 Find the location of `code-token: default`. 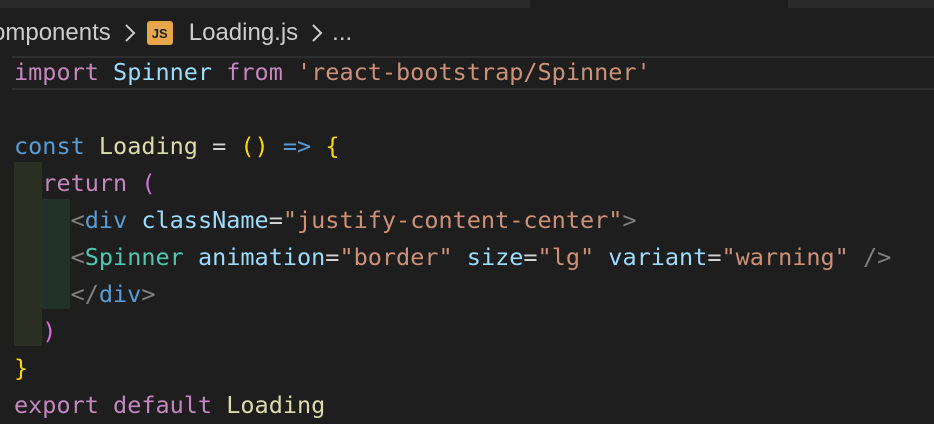

code-token: default is located at coordinates (163, 405).